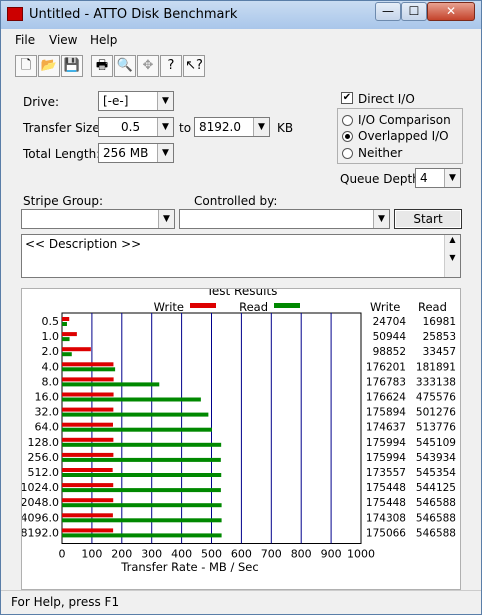 Image resolution: width=482 pixels, height=615 pixels. I want to click on y-tick-label: 8192.0, so click(40, 532).